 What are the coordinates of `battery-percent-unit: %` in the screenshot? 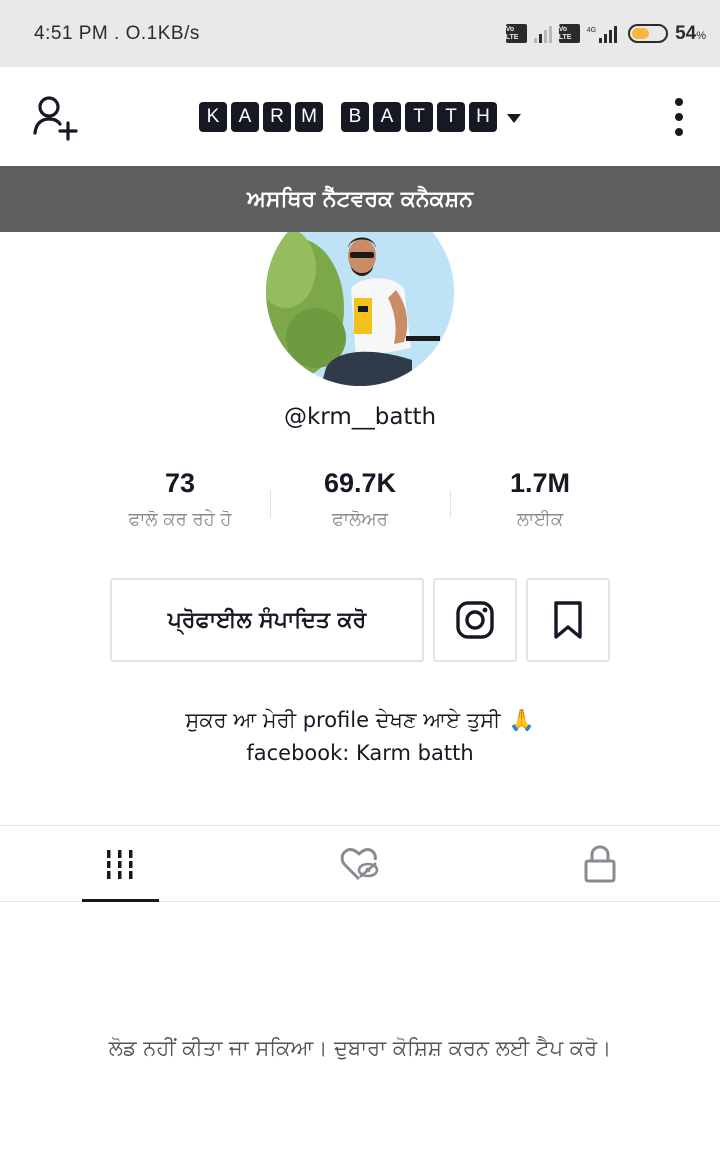 It's located at (701, 35).